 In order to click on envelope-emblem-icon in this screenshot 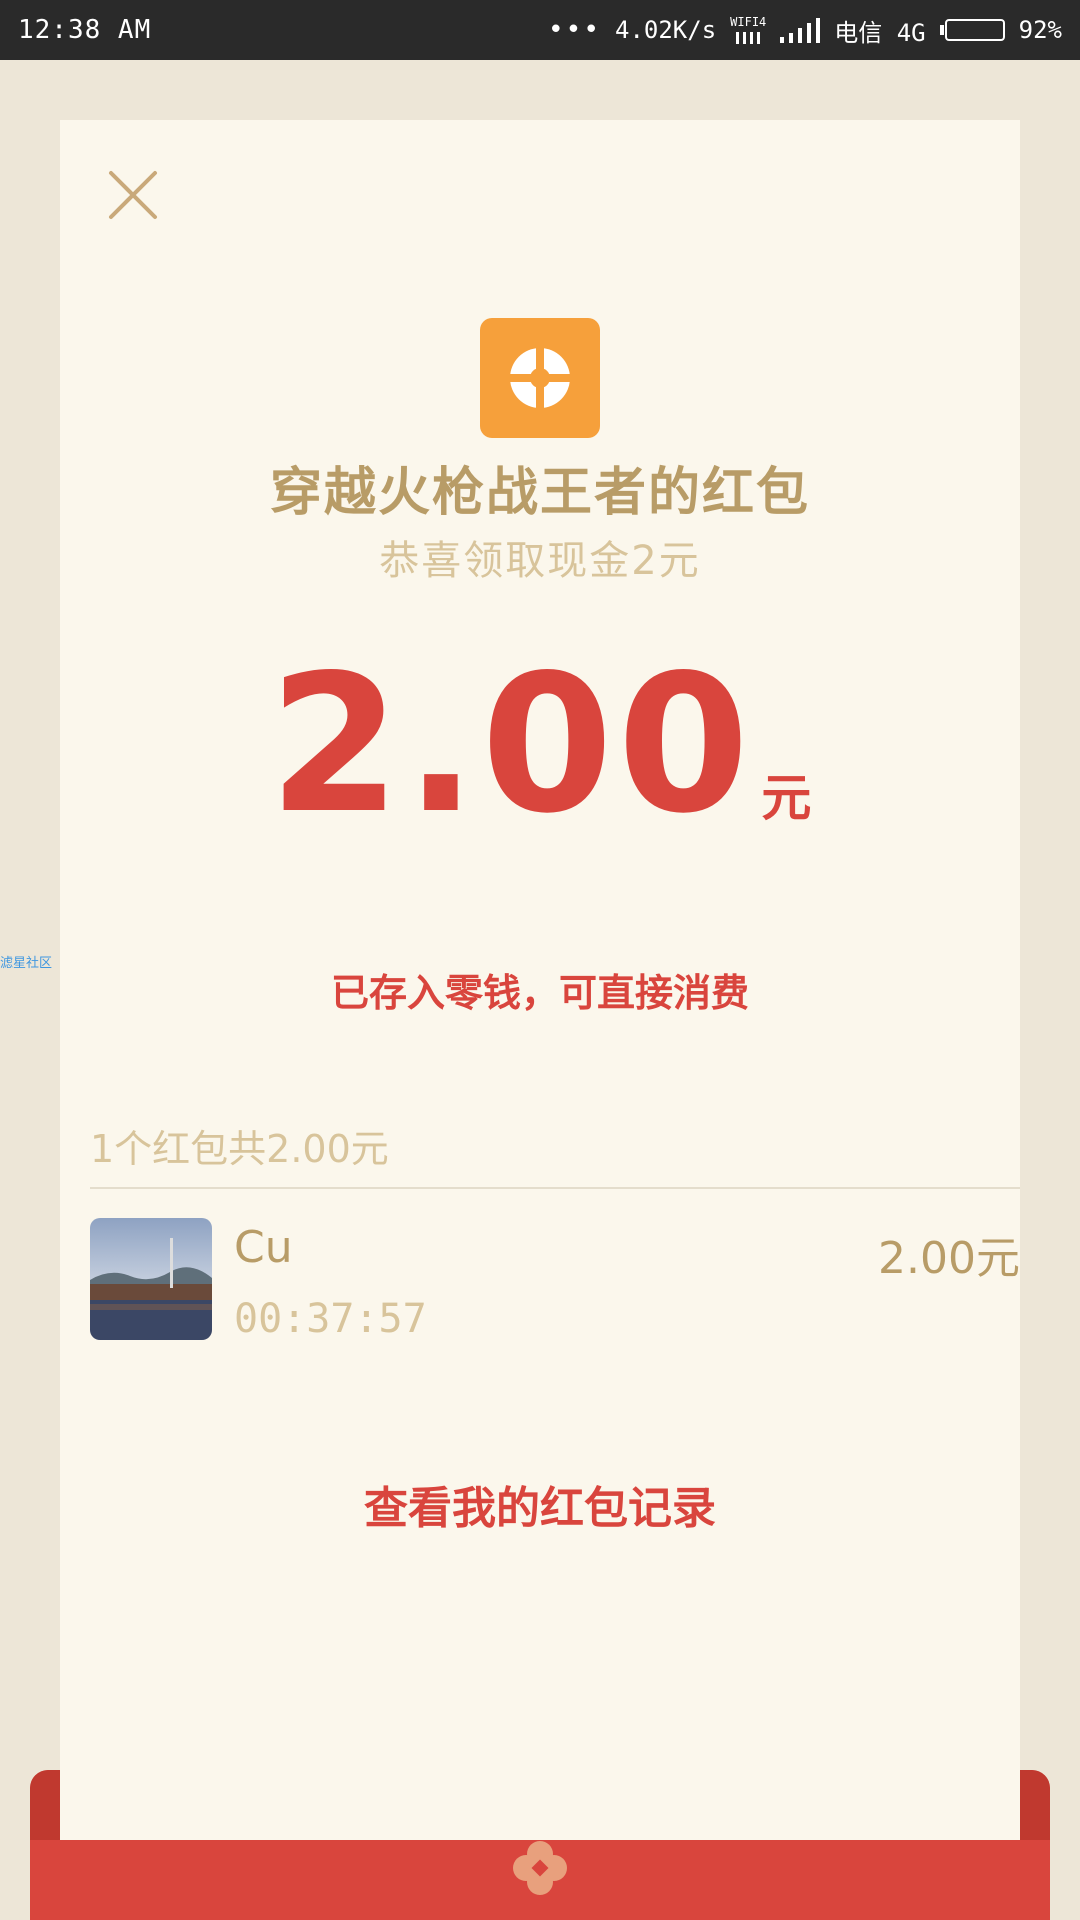, I will do `click(540, 1868)`.